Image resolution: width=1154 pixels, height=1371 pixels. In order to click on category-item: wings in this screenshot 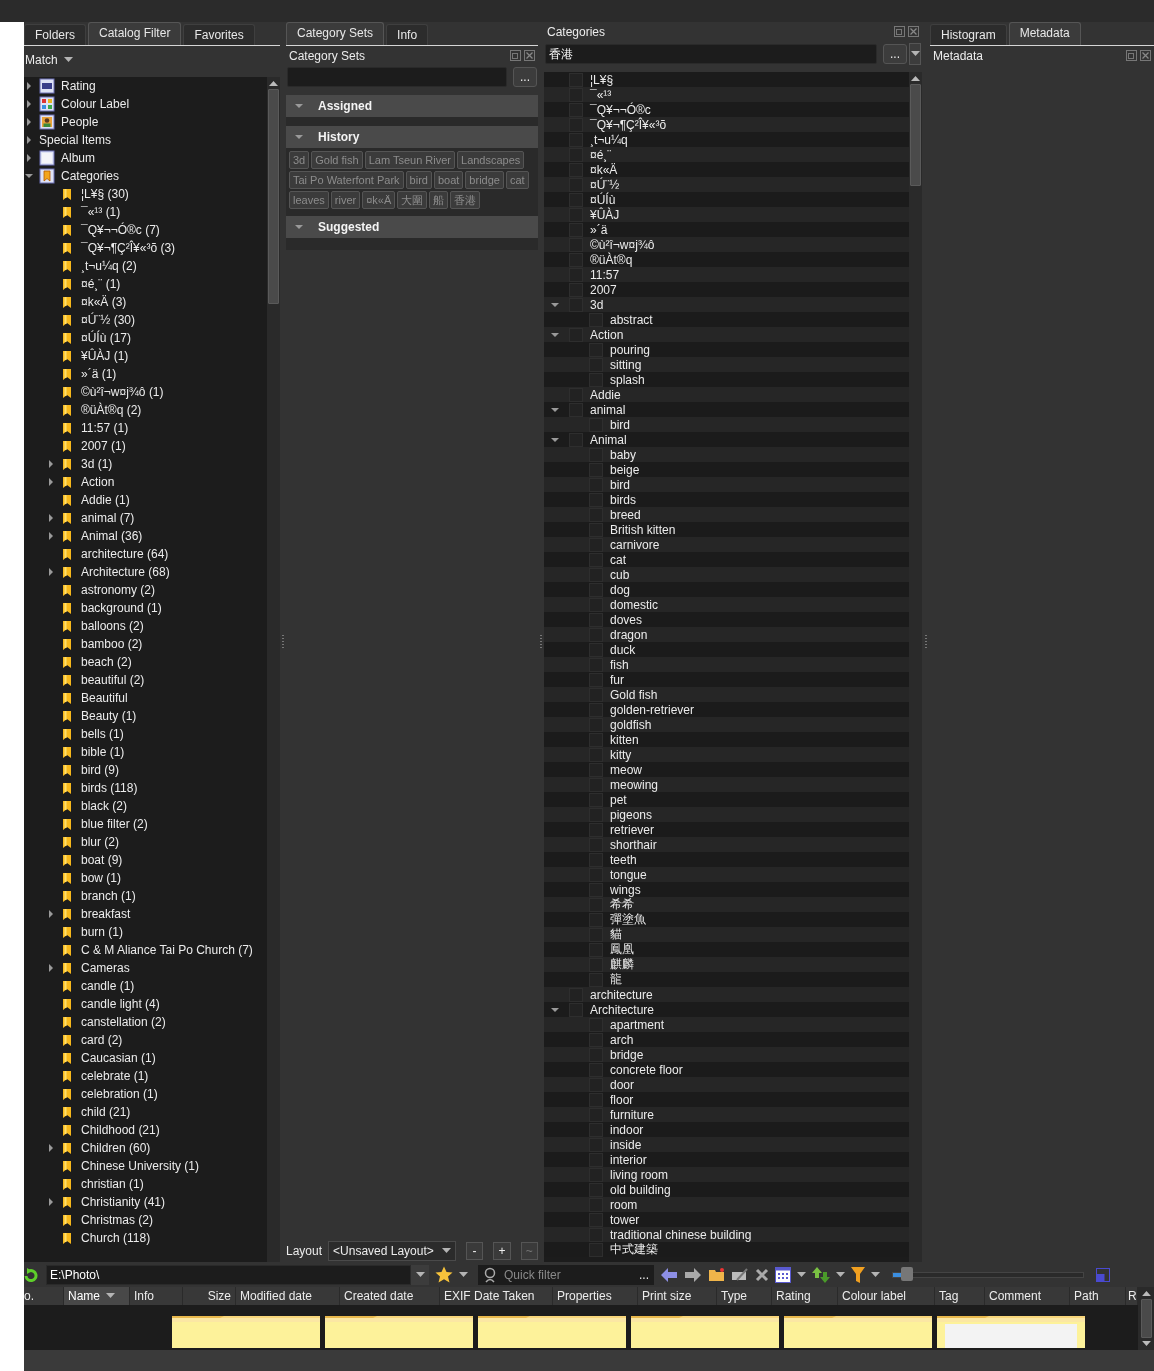, I will do `click(625, 889)`.